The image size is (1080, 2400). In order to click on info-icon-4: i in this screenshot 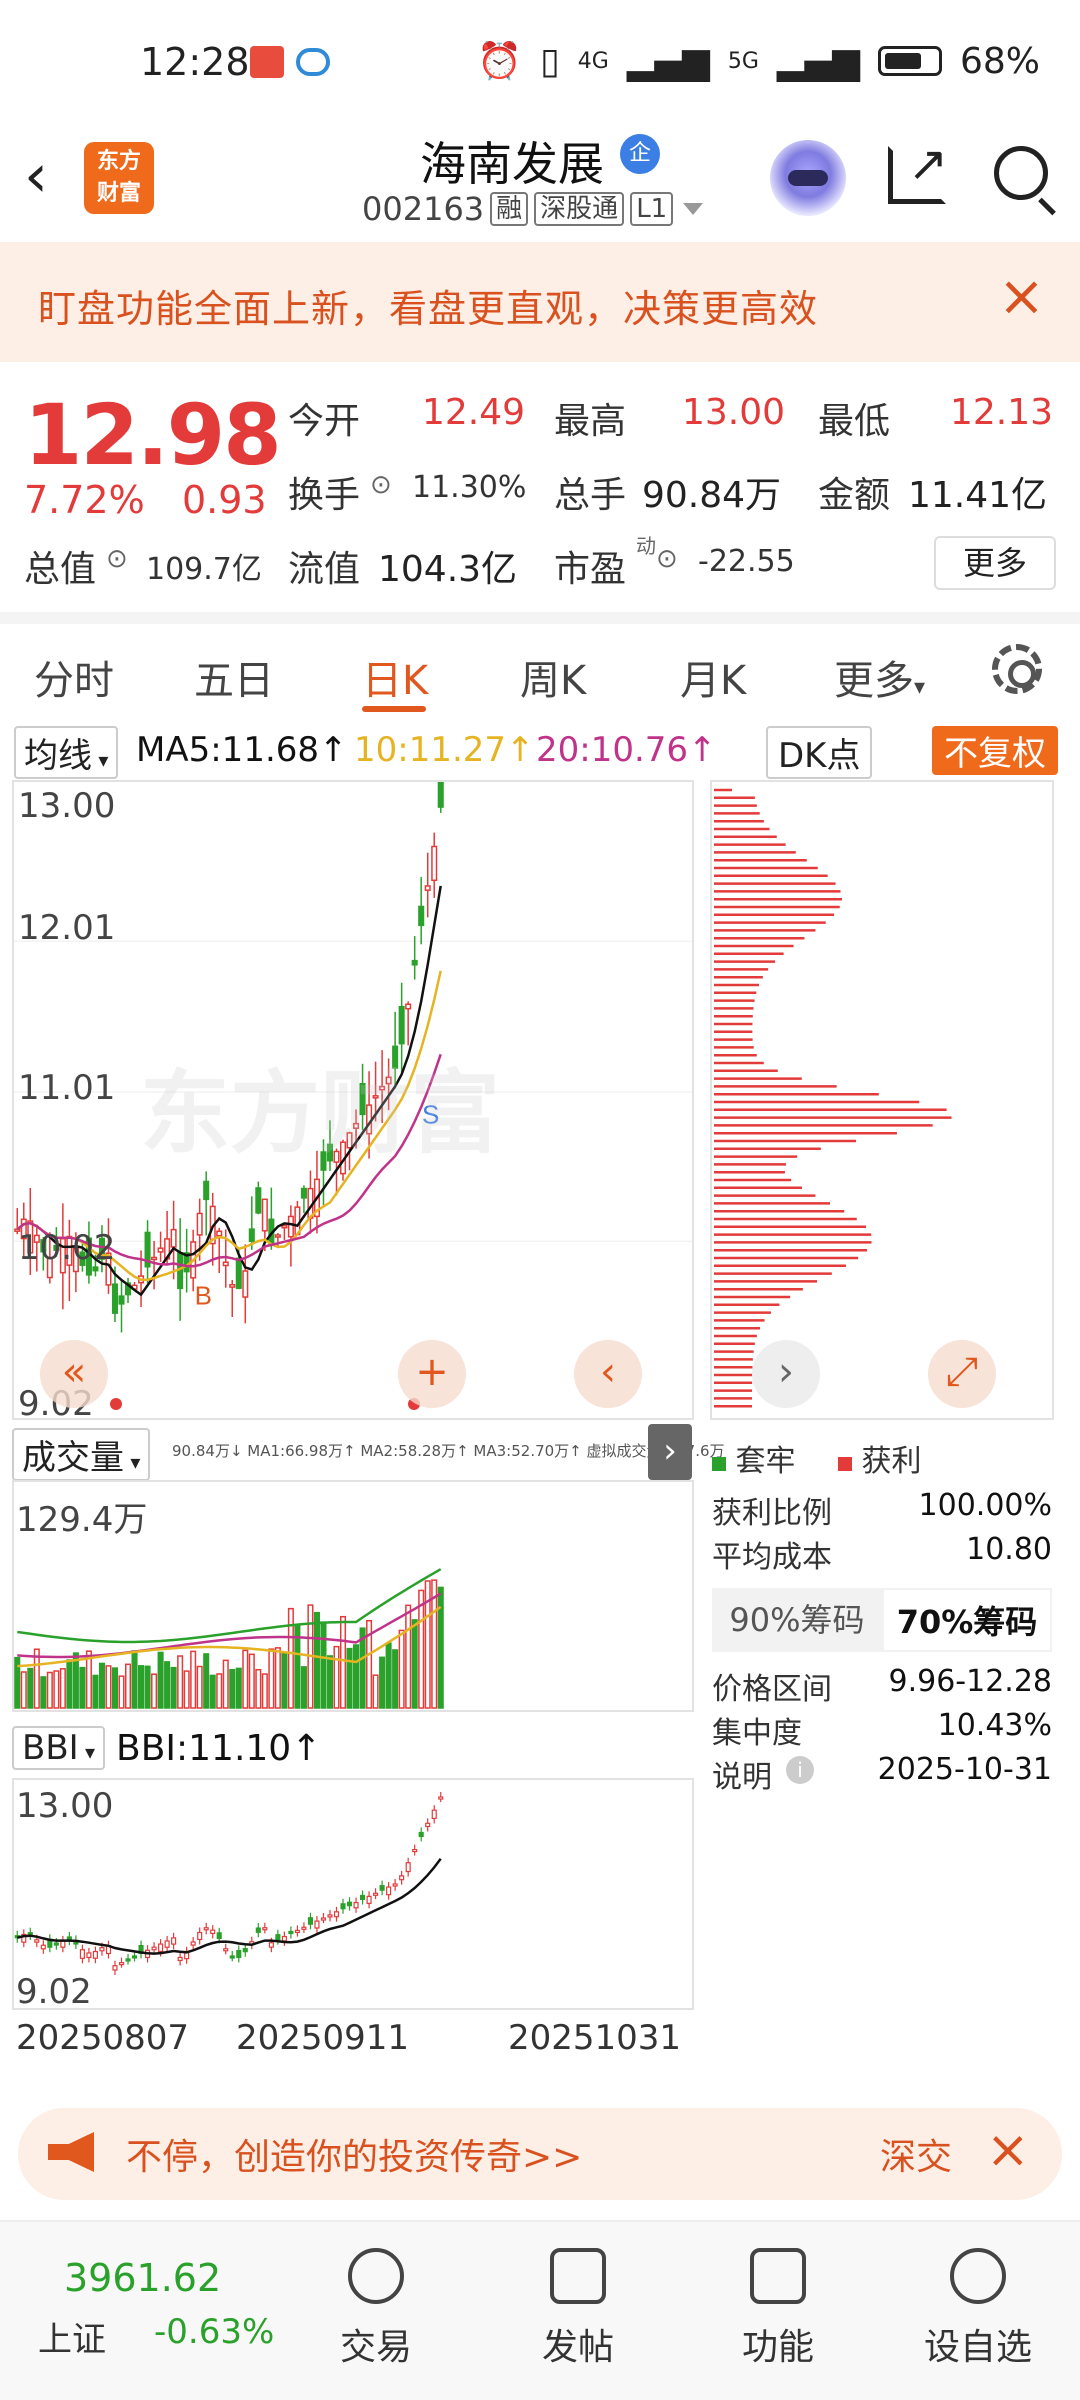, I will do `click(800, 1770)`.